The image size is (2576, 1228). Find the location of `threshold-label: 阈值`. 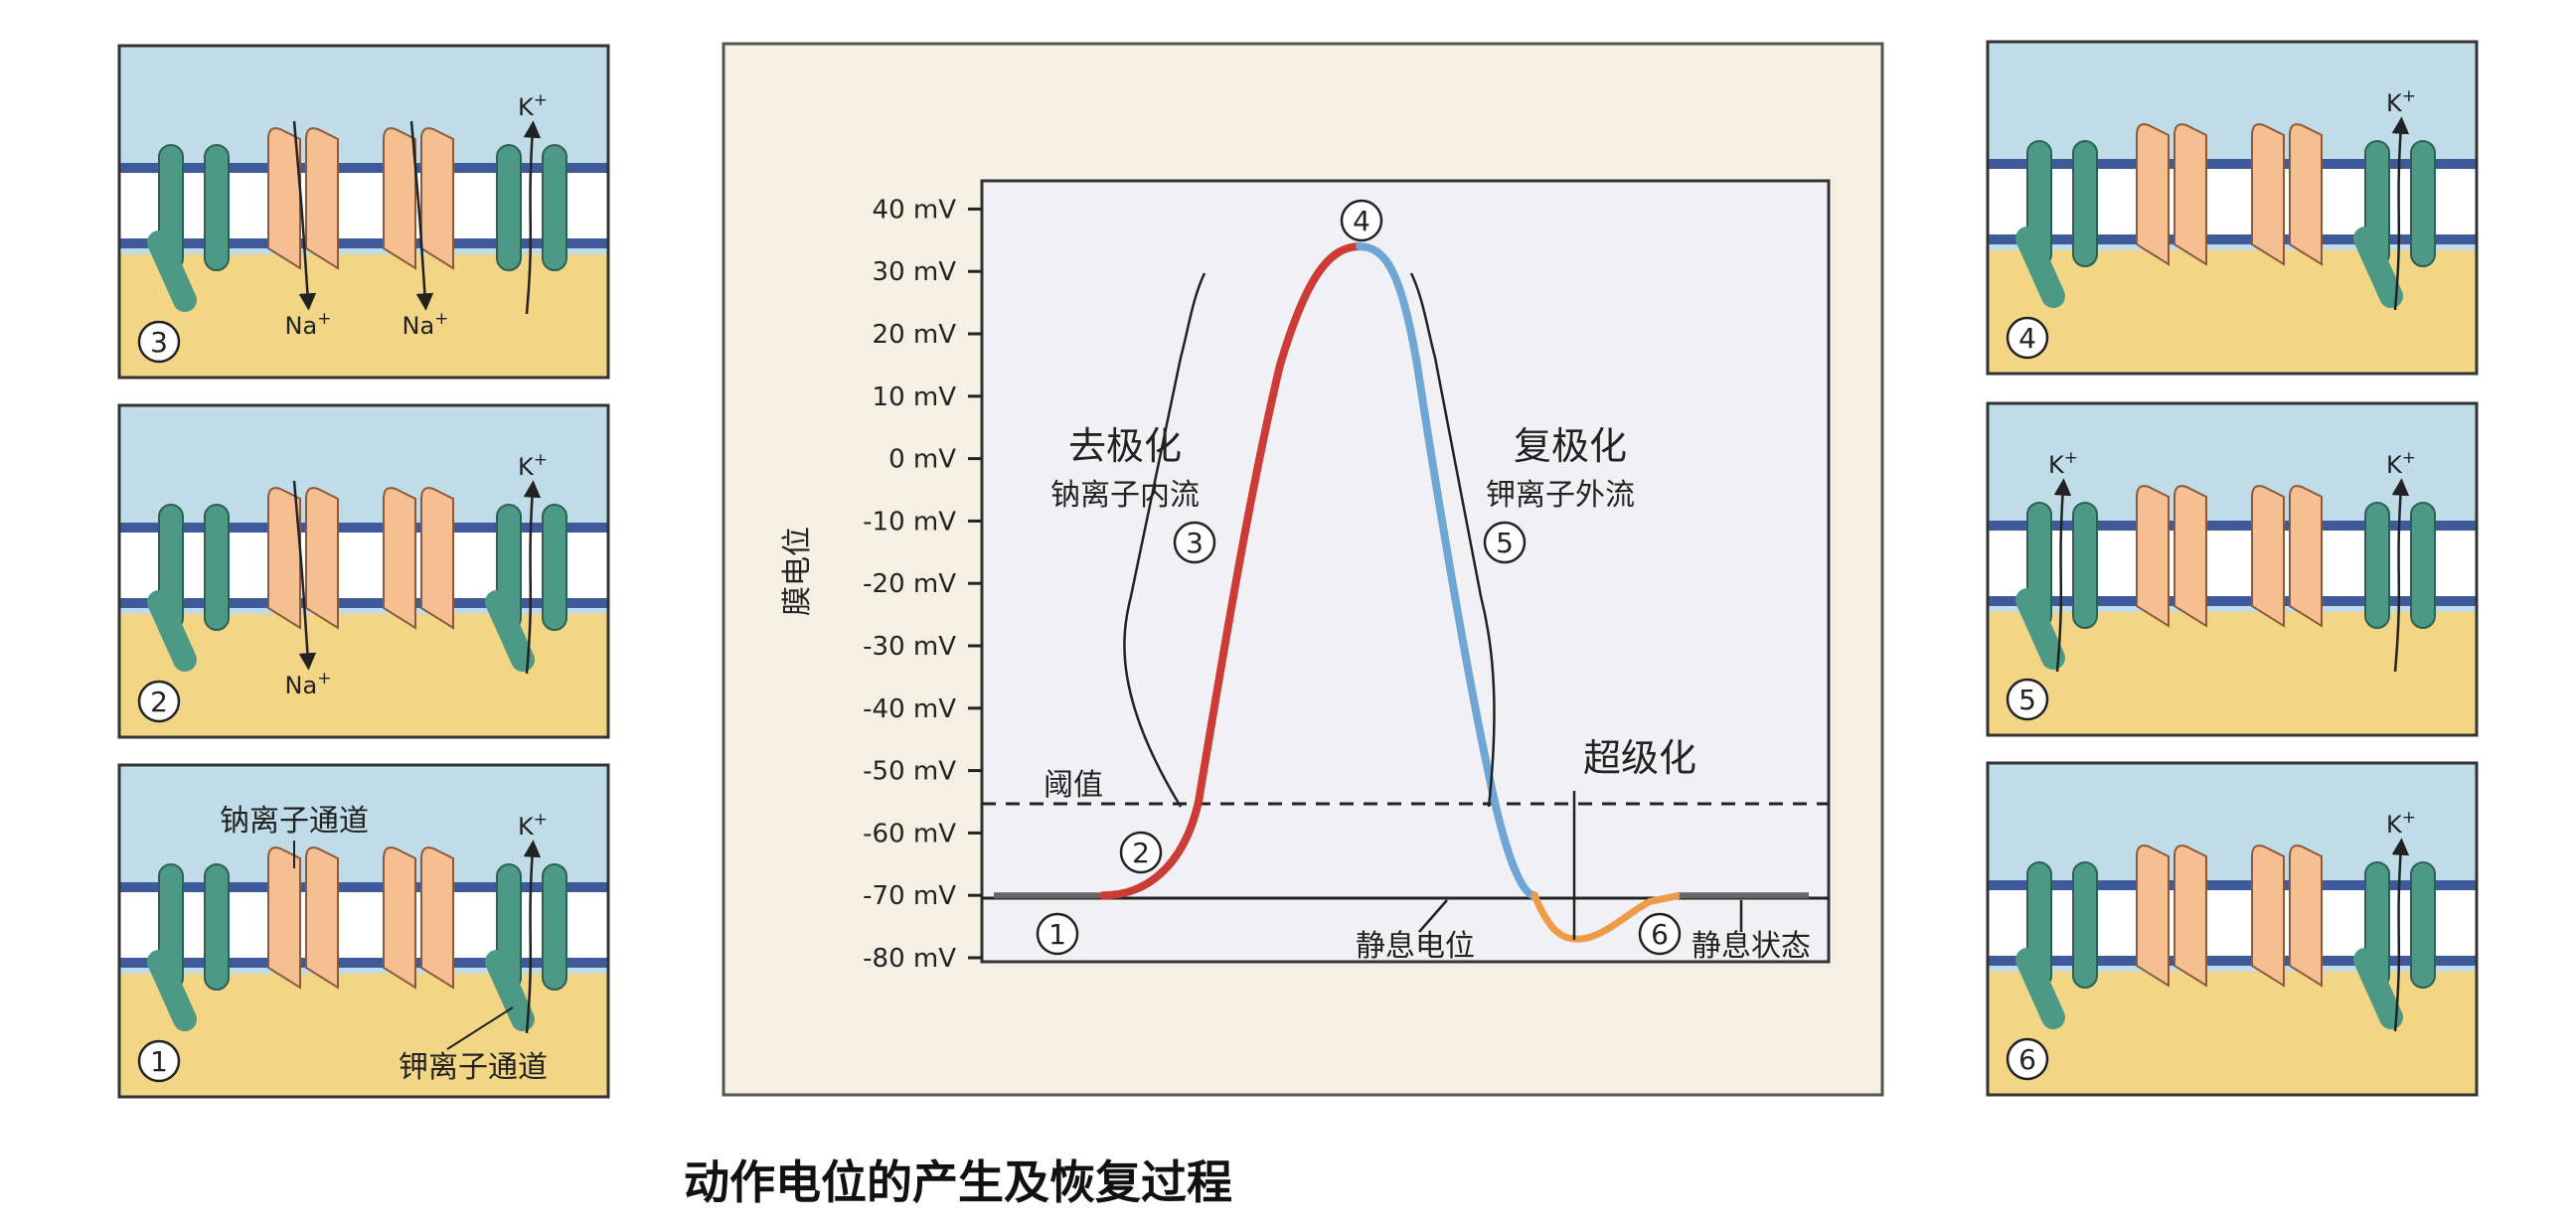

threshold-label: 阈值 is located at coordinates (1073, 785).